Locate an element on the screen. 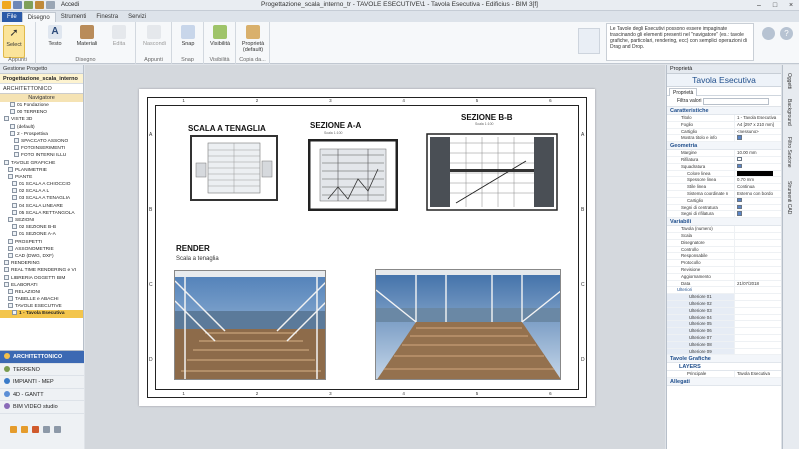 Image resolution: width=799 pixels, height=449 pixels. snap-button: Snap is located at coordinates (188, 36).